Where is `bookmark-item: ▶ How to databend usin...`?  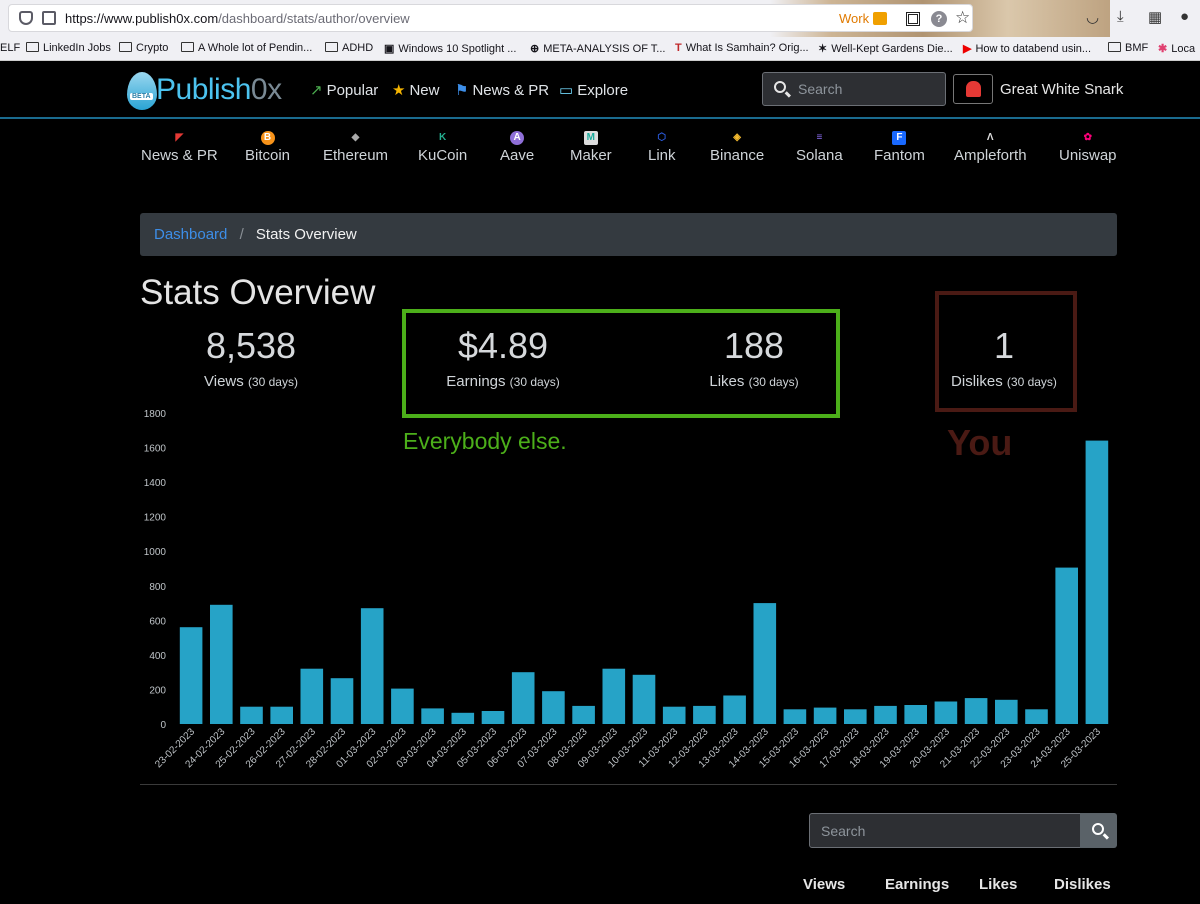 bookmark-item: ▶ How to databend usin... is located at coordinates (1027, 48).